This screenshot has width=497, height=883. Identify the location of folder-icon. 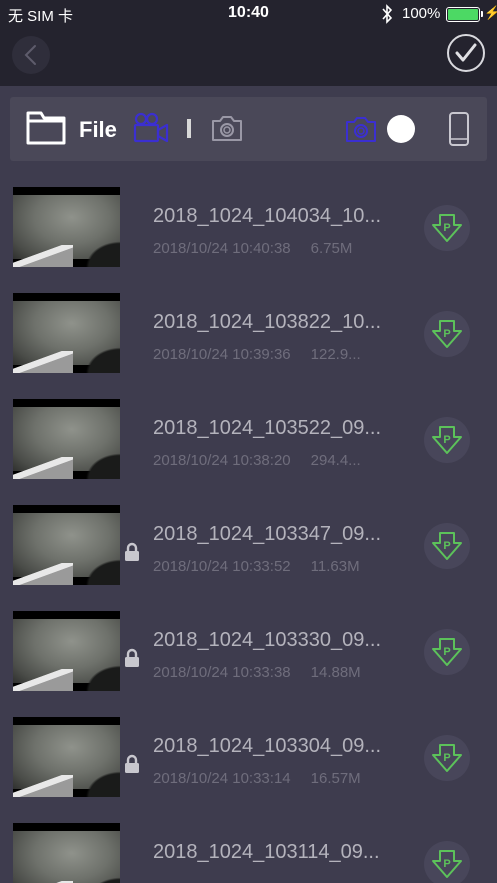
(46, 127).